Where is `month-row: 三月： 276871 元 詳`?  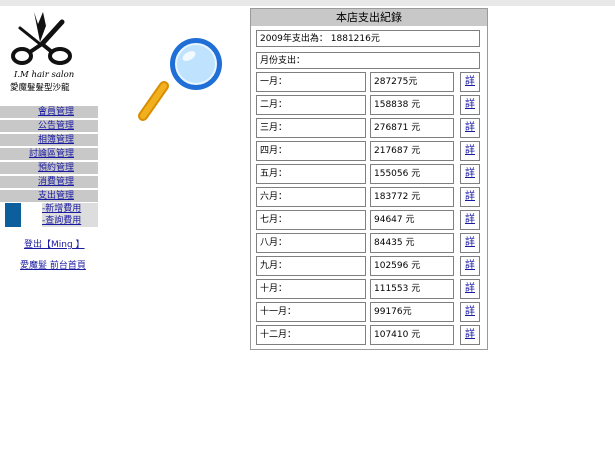 month-row: 三月： 276871 元 詳 is located at coordinates (370, 128).